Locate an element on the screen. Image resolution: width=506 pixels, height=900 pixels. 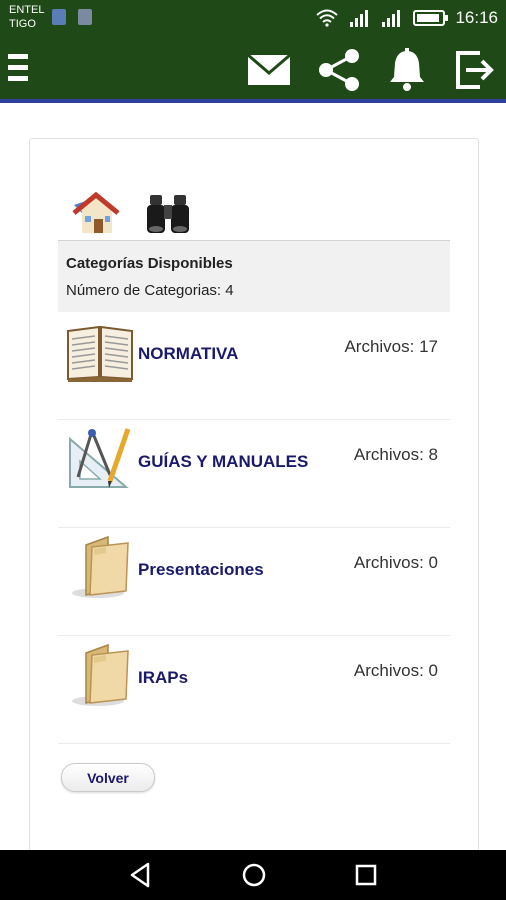
binoculars-icon is located at coordinates (168, 214).